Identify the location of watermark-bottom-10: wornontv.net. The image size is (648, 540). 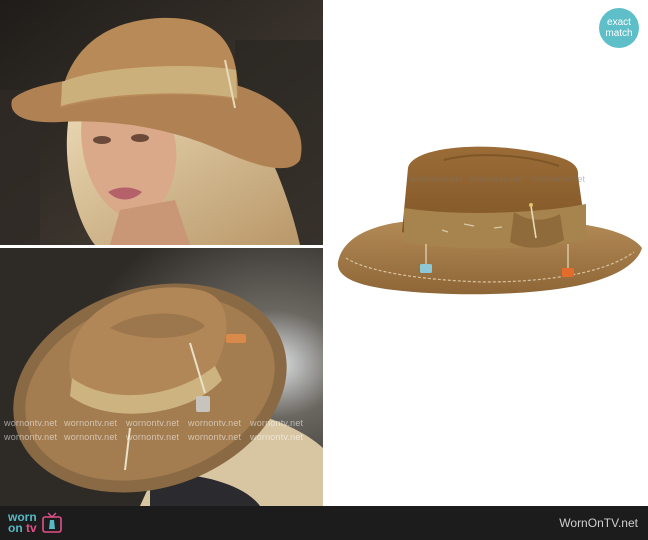
(277, 437).